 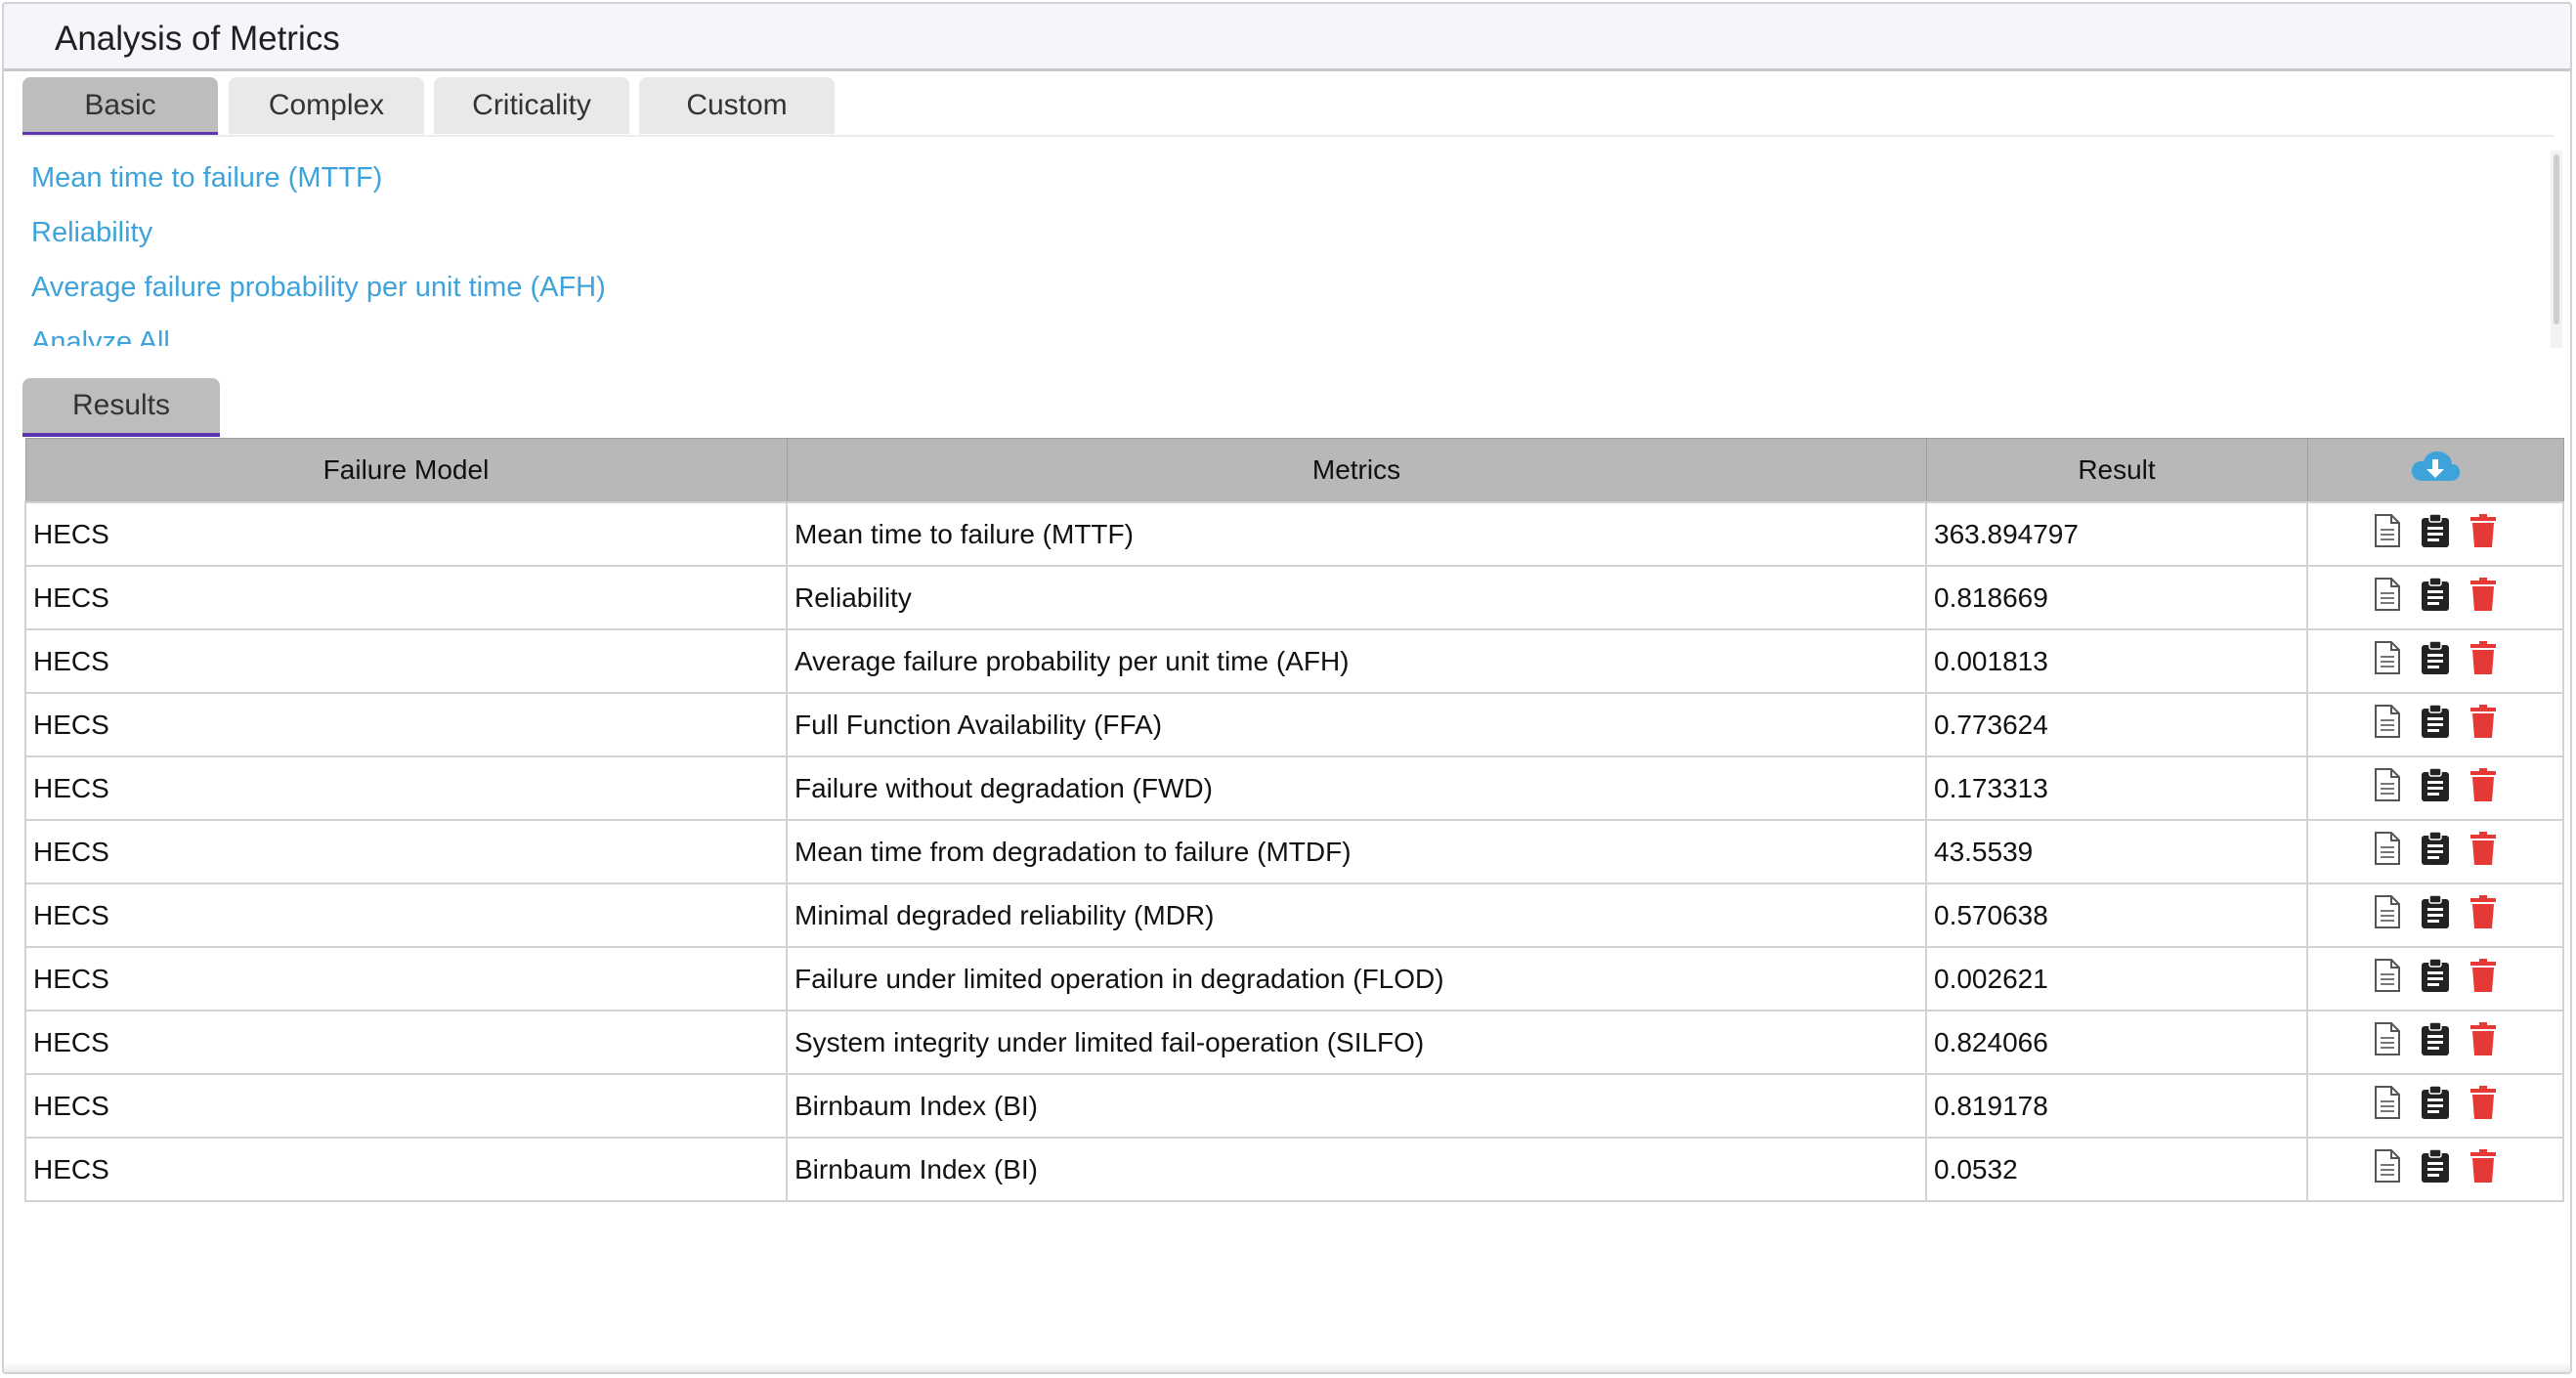 What do you see at coordinates (737, 105) in the screenshot?
I see `tab-custom: Custom` at bounding box center [737, 105].